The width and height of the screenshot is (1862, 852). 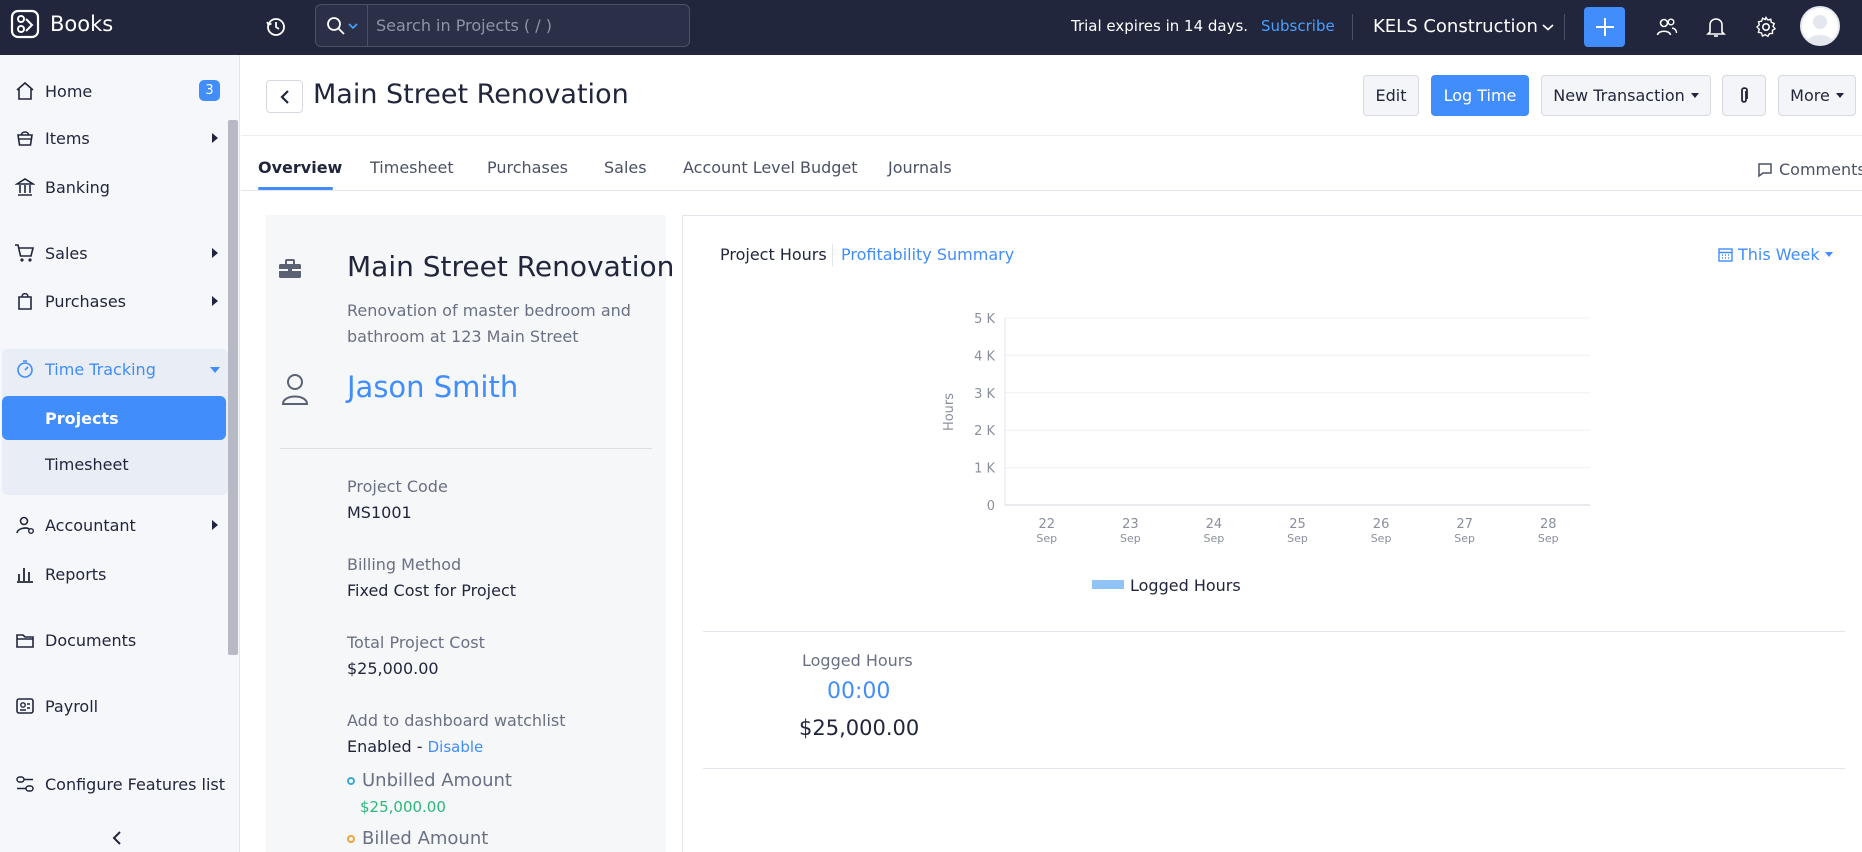 I want to click on logged-amount-value: $25,000.00, so click(x=859, y=728).